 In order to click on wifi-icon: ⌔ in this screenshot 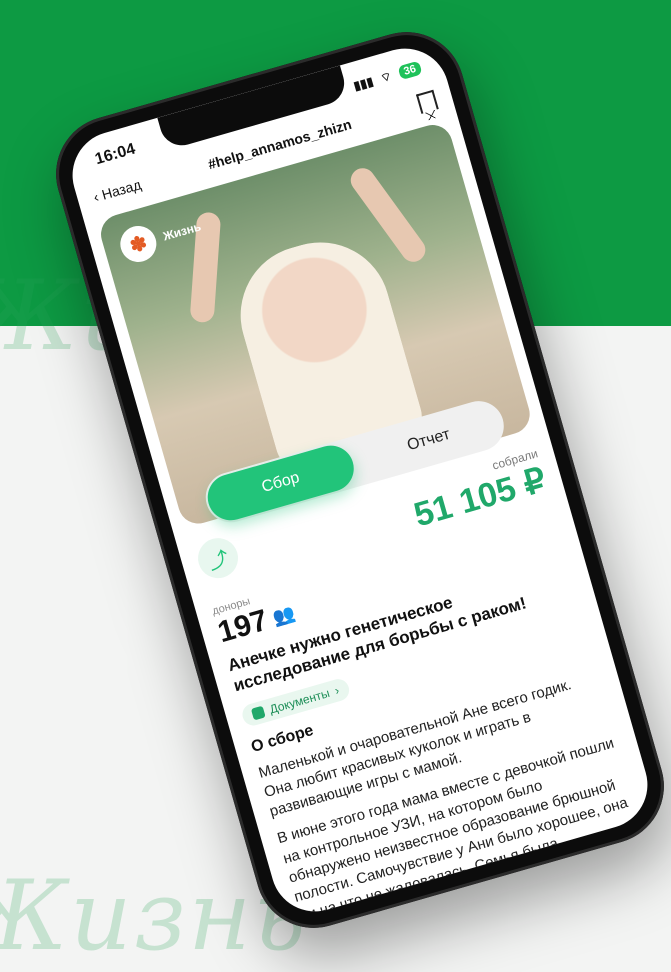, I will do `click(386, 77)`.